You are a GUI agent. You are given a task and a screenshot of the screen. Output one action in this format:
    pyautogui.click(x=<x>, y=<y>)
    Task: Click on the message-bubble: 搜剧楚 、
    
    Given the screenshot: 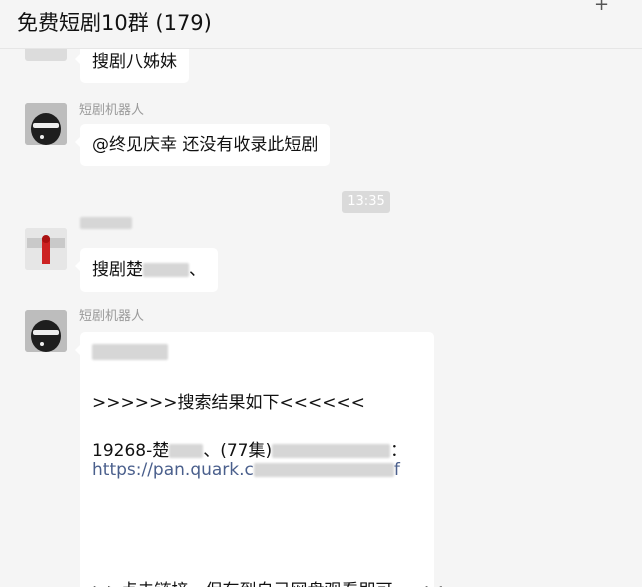 What is the action you would take?
    pyautogui.click(x=146, y=270)
    